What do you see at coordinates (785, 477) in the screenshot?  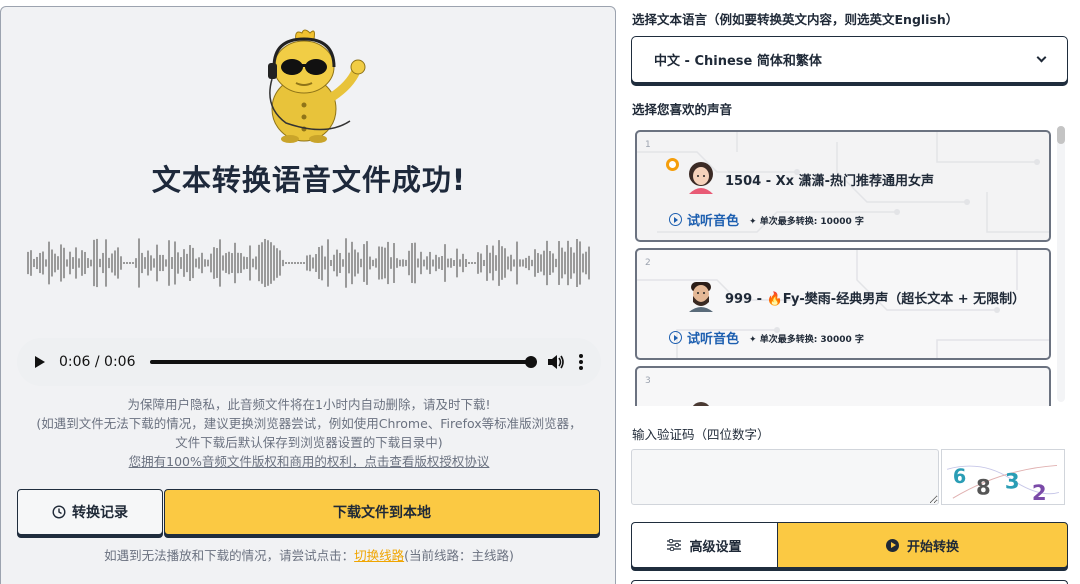 I see `captcha-input` at bounding box center [785, 477].